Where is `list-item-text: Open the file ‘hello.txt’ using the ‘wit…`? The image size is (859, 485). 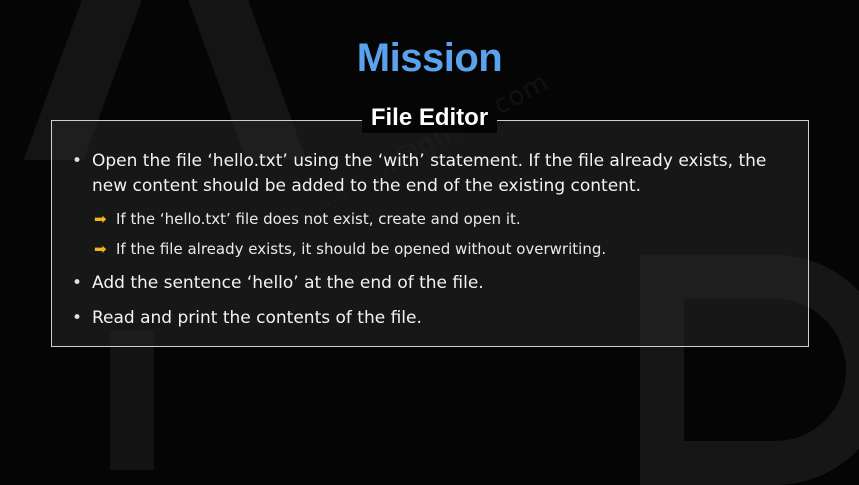
list-item-text: Open the file ‘hello.txt’ using the ‘wit… is located at coordinates (429, 173).